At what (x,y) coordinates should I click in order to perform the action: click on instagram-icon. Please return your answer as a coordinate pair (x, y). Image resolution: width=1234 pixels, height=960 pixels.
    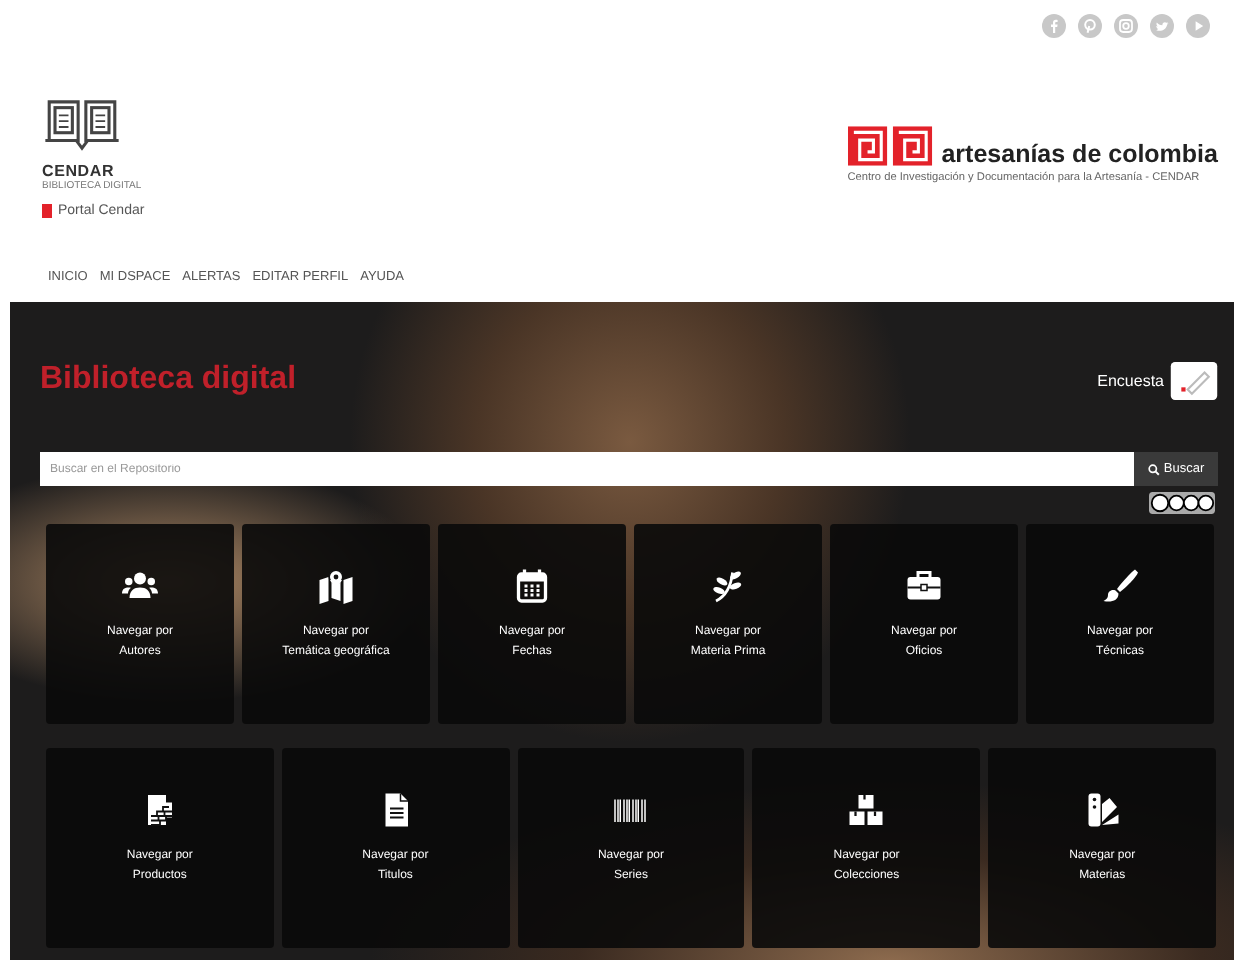
    Looking at the image, I should click on (1126, 26).